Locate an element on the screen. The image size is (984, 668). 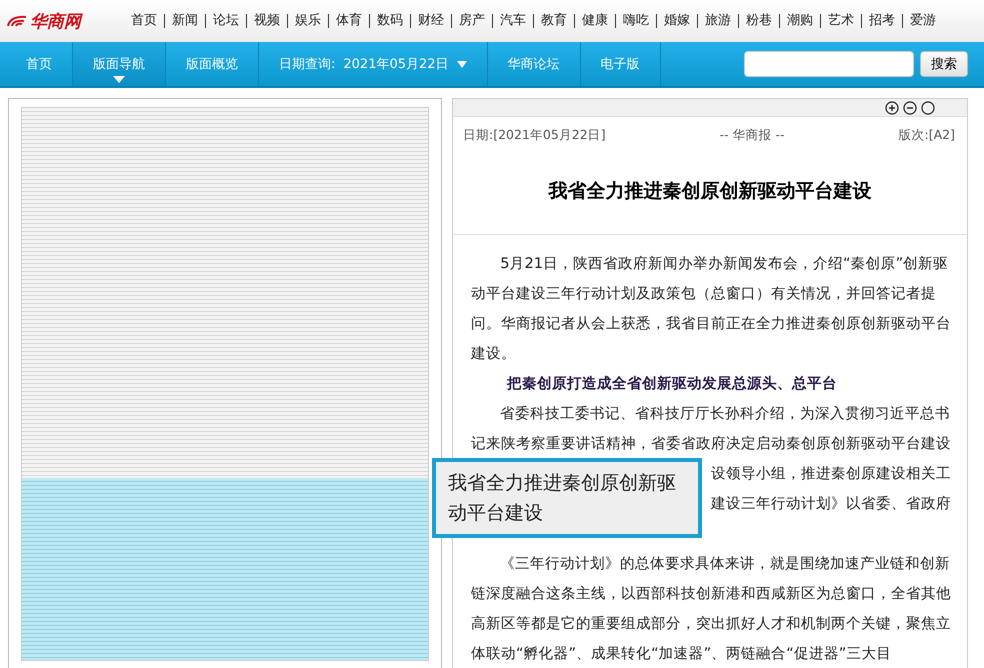
site-logo: 华商网 is located at coordinates (55, 21).